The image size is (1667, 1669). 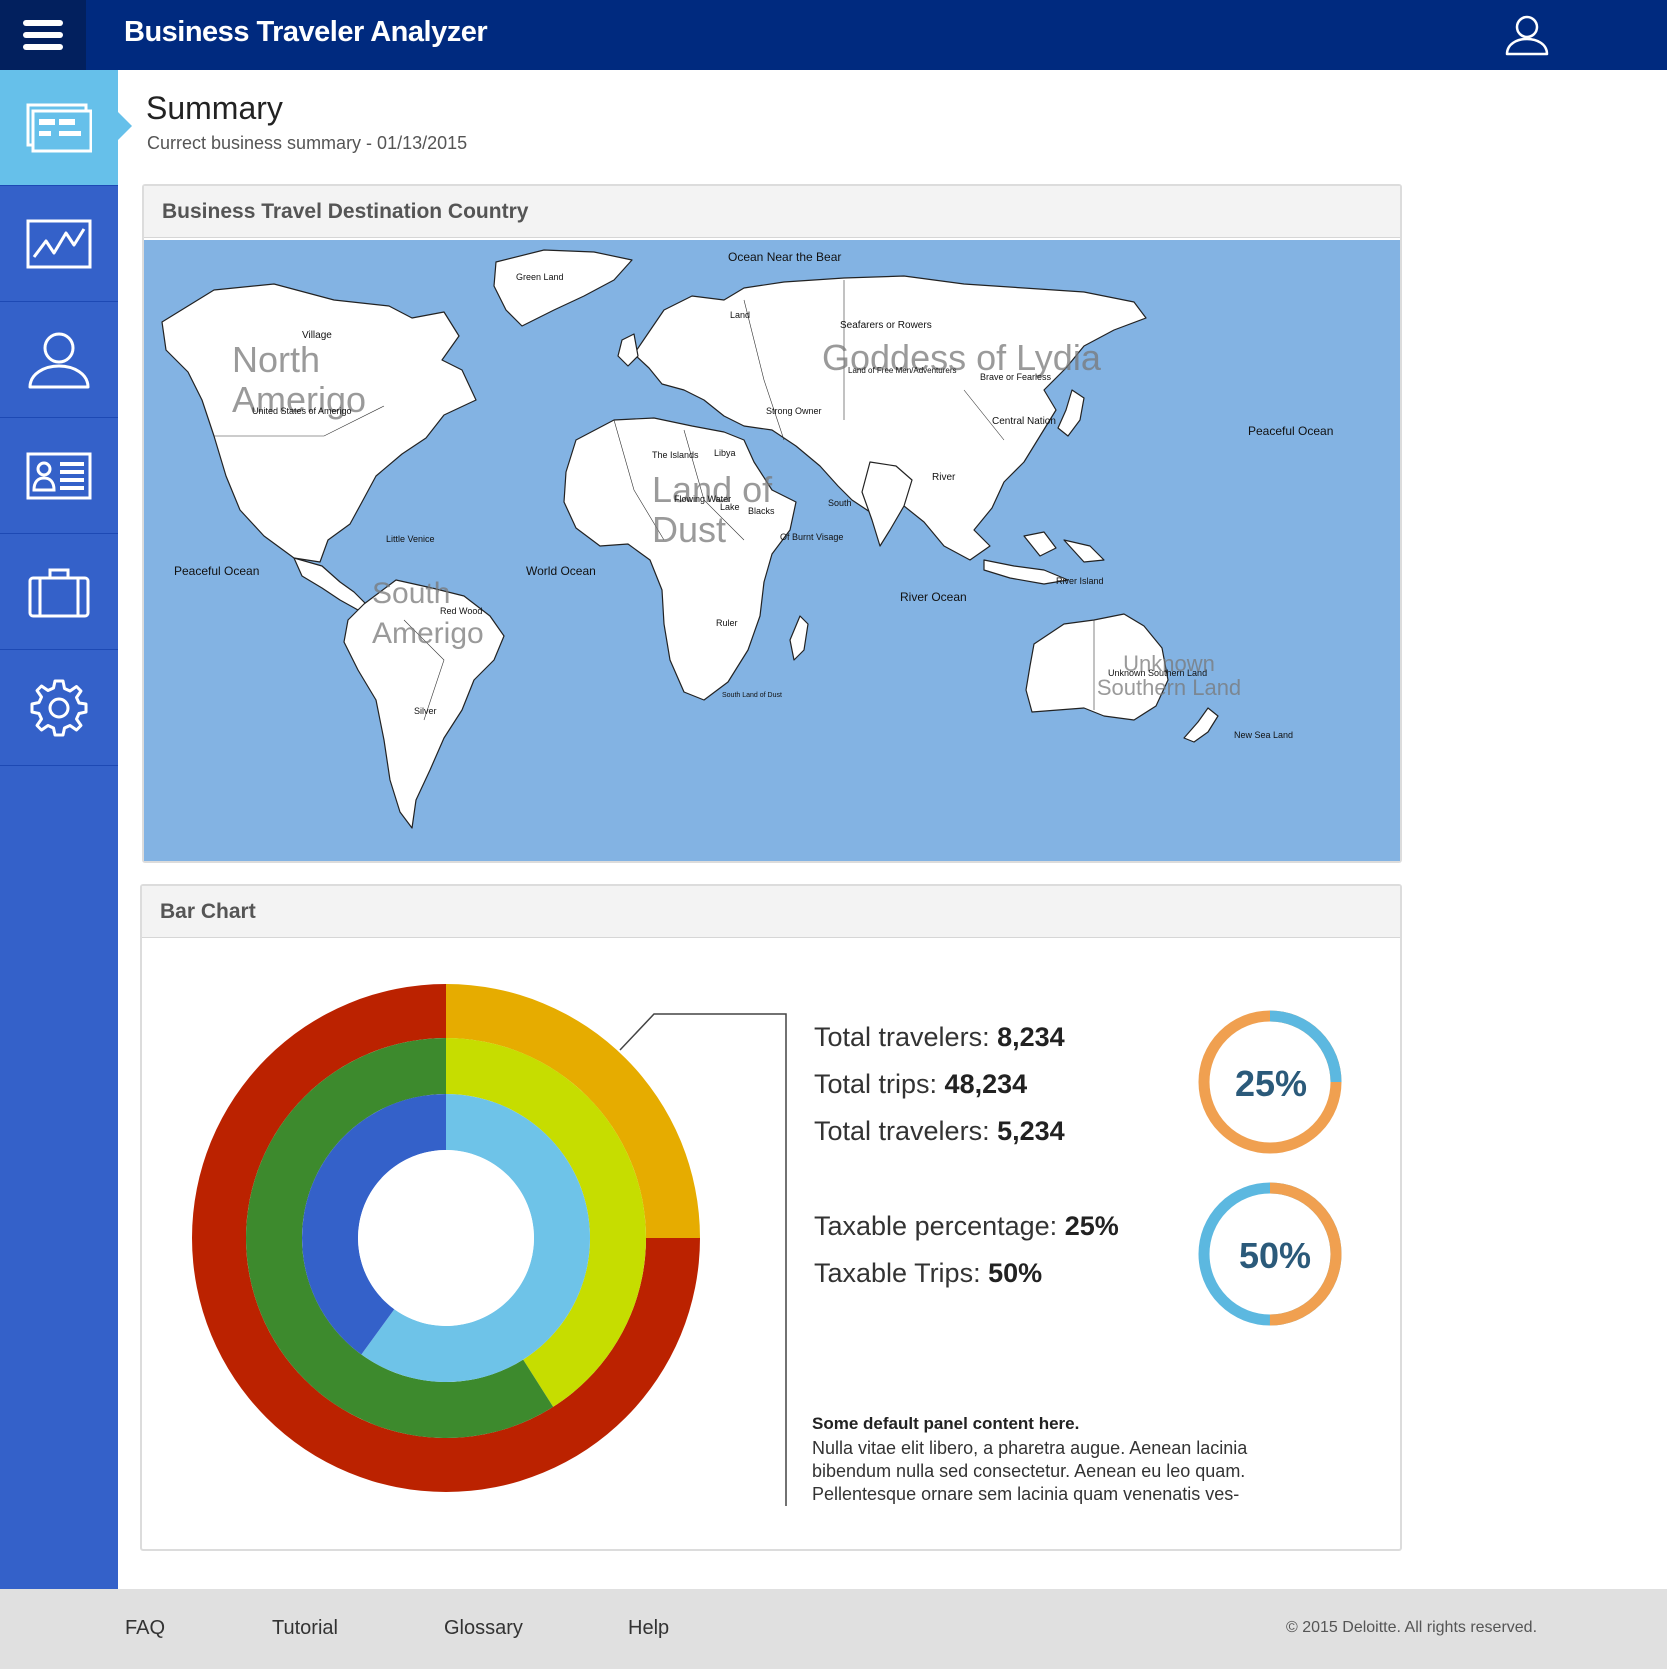 I want to click on sidebar-item-analytics, so click(x=59, y=244).